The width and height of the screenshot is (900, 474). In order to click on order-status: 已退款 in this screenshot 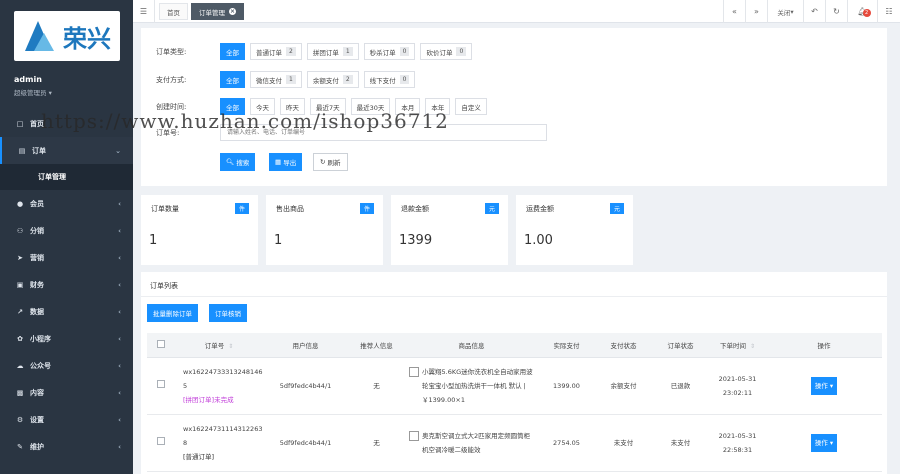, I will do `click(680, 386)`.